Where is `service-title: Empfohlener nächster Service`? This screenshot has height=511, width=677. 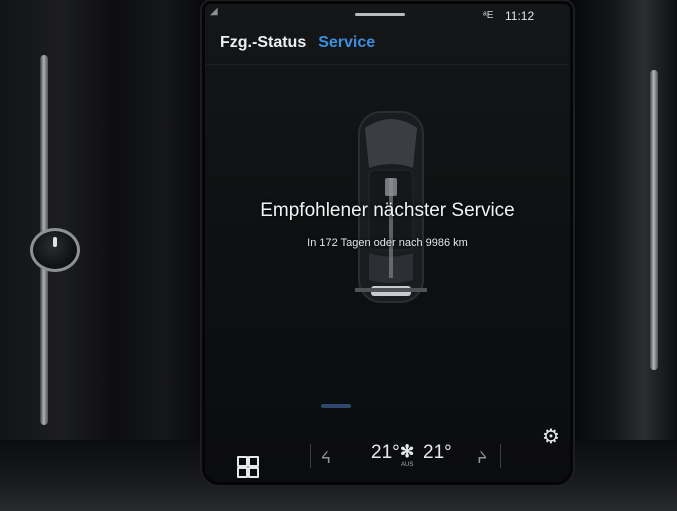 service-title: Empfohlener nächster Service is located at coordinates (387, 210).